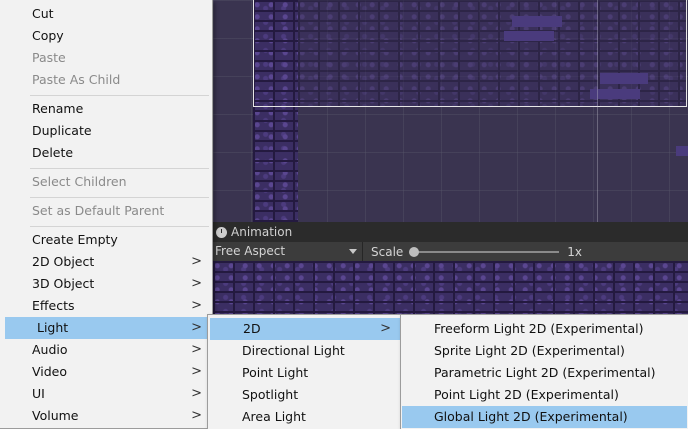 The height and width of the screenshot is (429, 688). Describe the element at coordinates (262, 232) in the screenshot. I see `animation-panel-title: Animation` at that location.